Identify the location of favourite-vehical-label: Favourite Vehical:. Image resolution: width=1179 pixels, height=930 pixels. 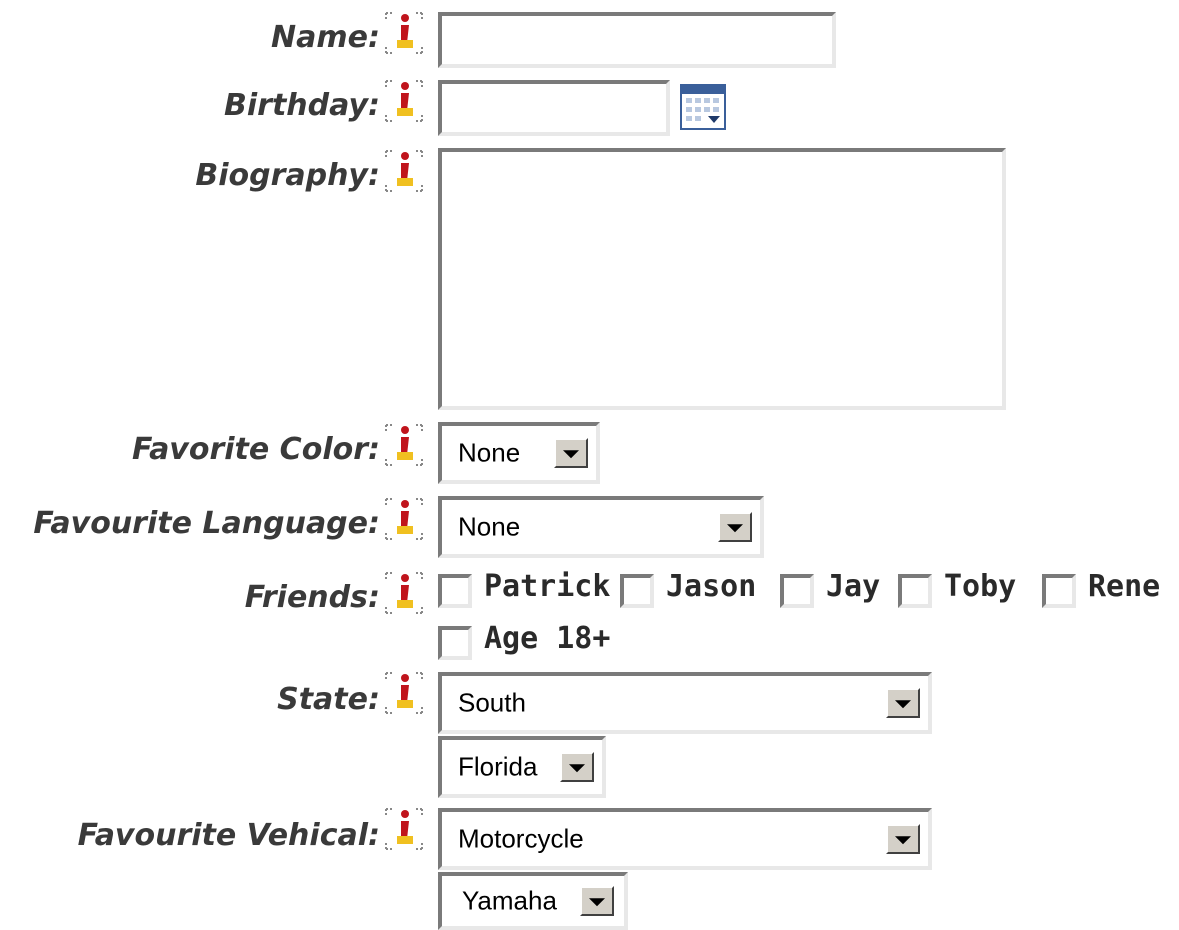
(228, 835).